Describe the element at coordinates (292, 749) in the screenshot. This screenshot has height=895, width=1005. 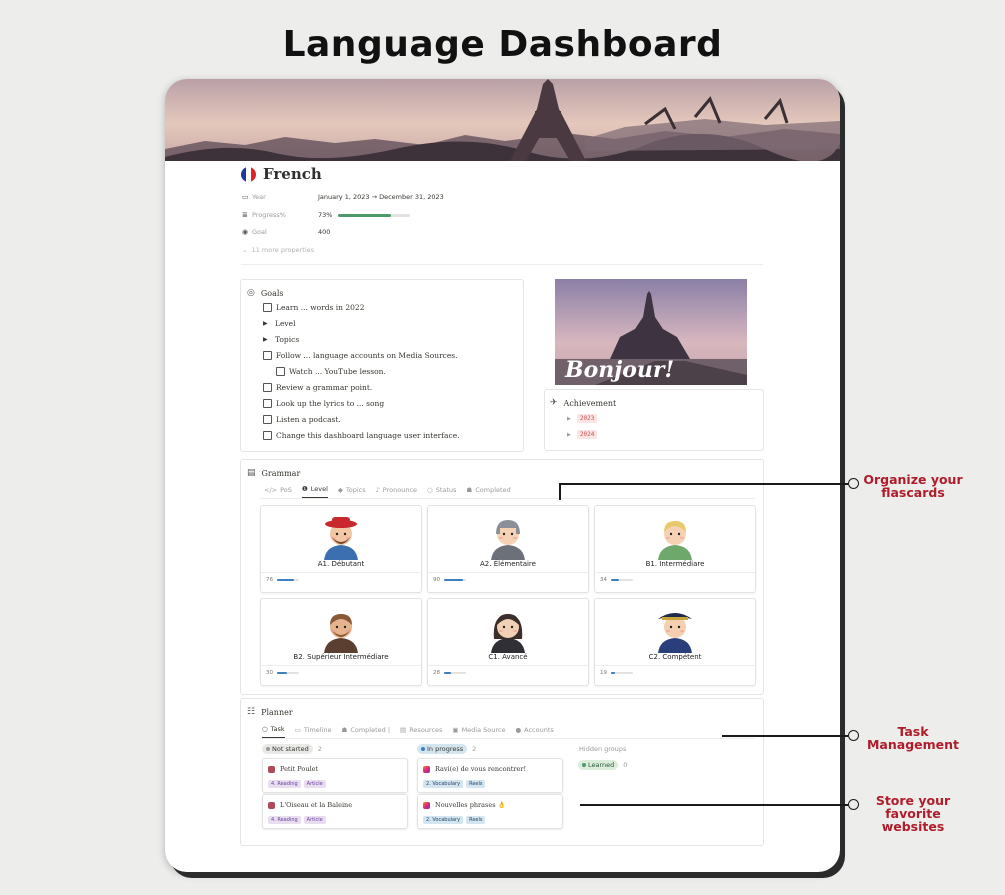
I see `board-group-header: Not started 2` at that location.